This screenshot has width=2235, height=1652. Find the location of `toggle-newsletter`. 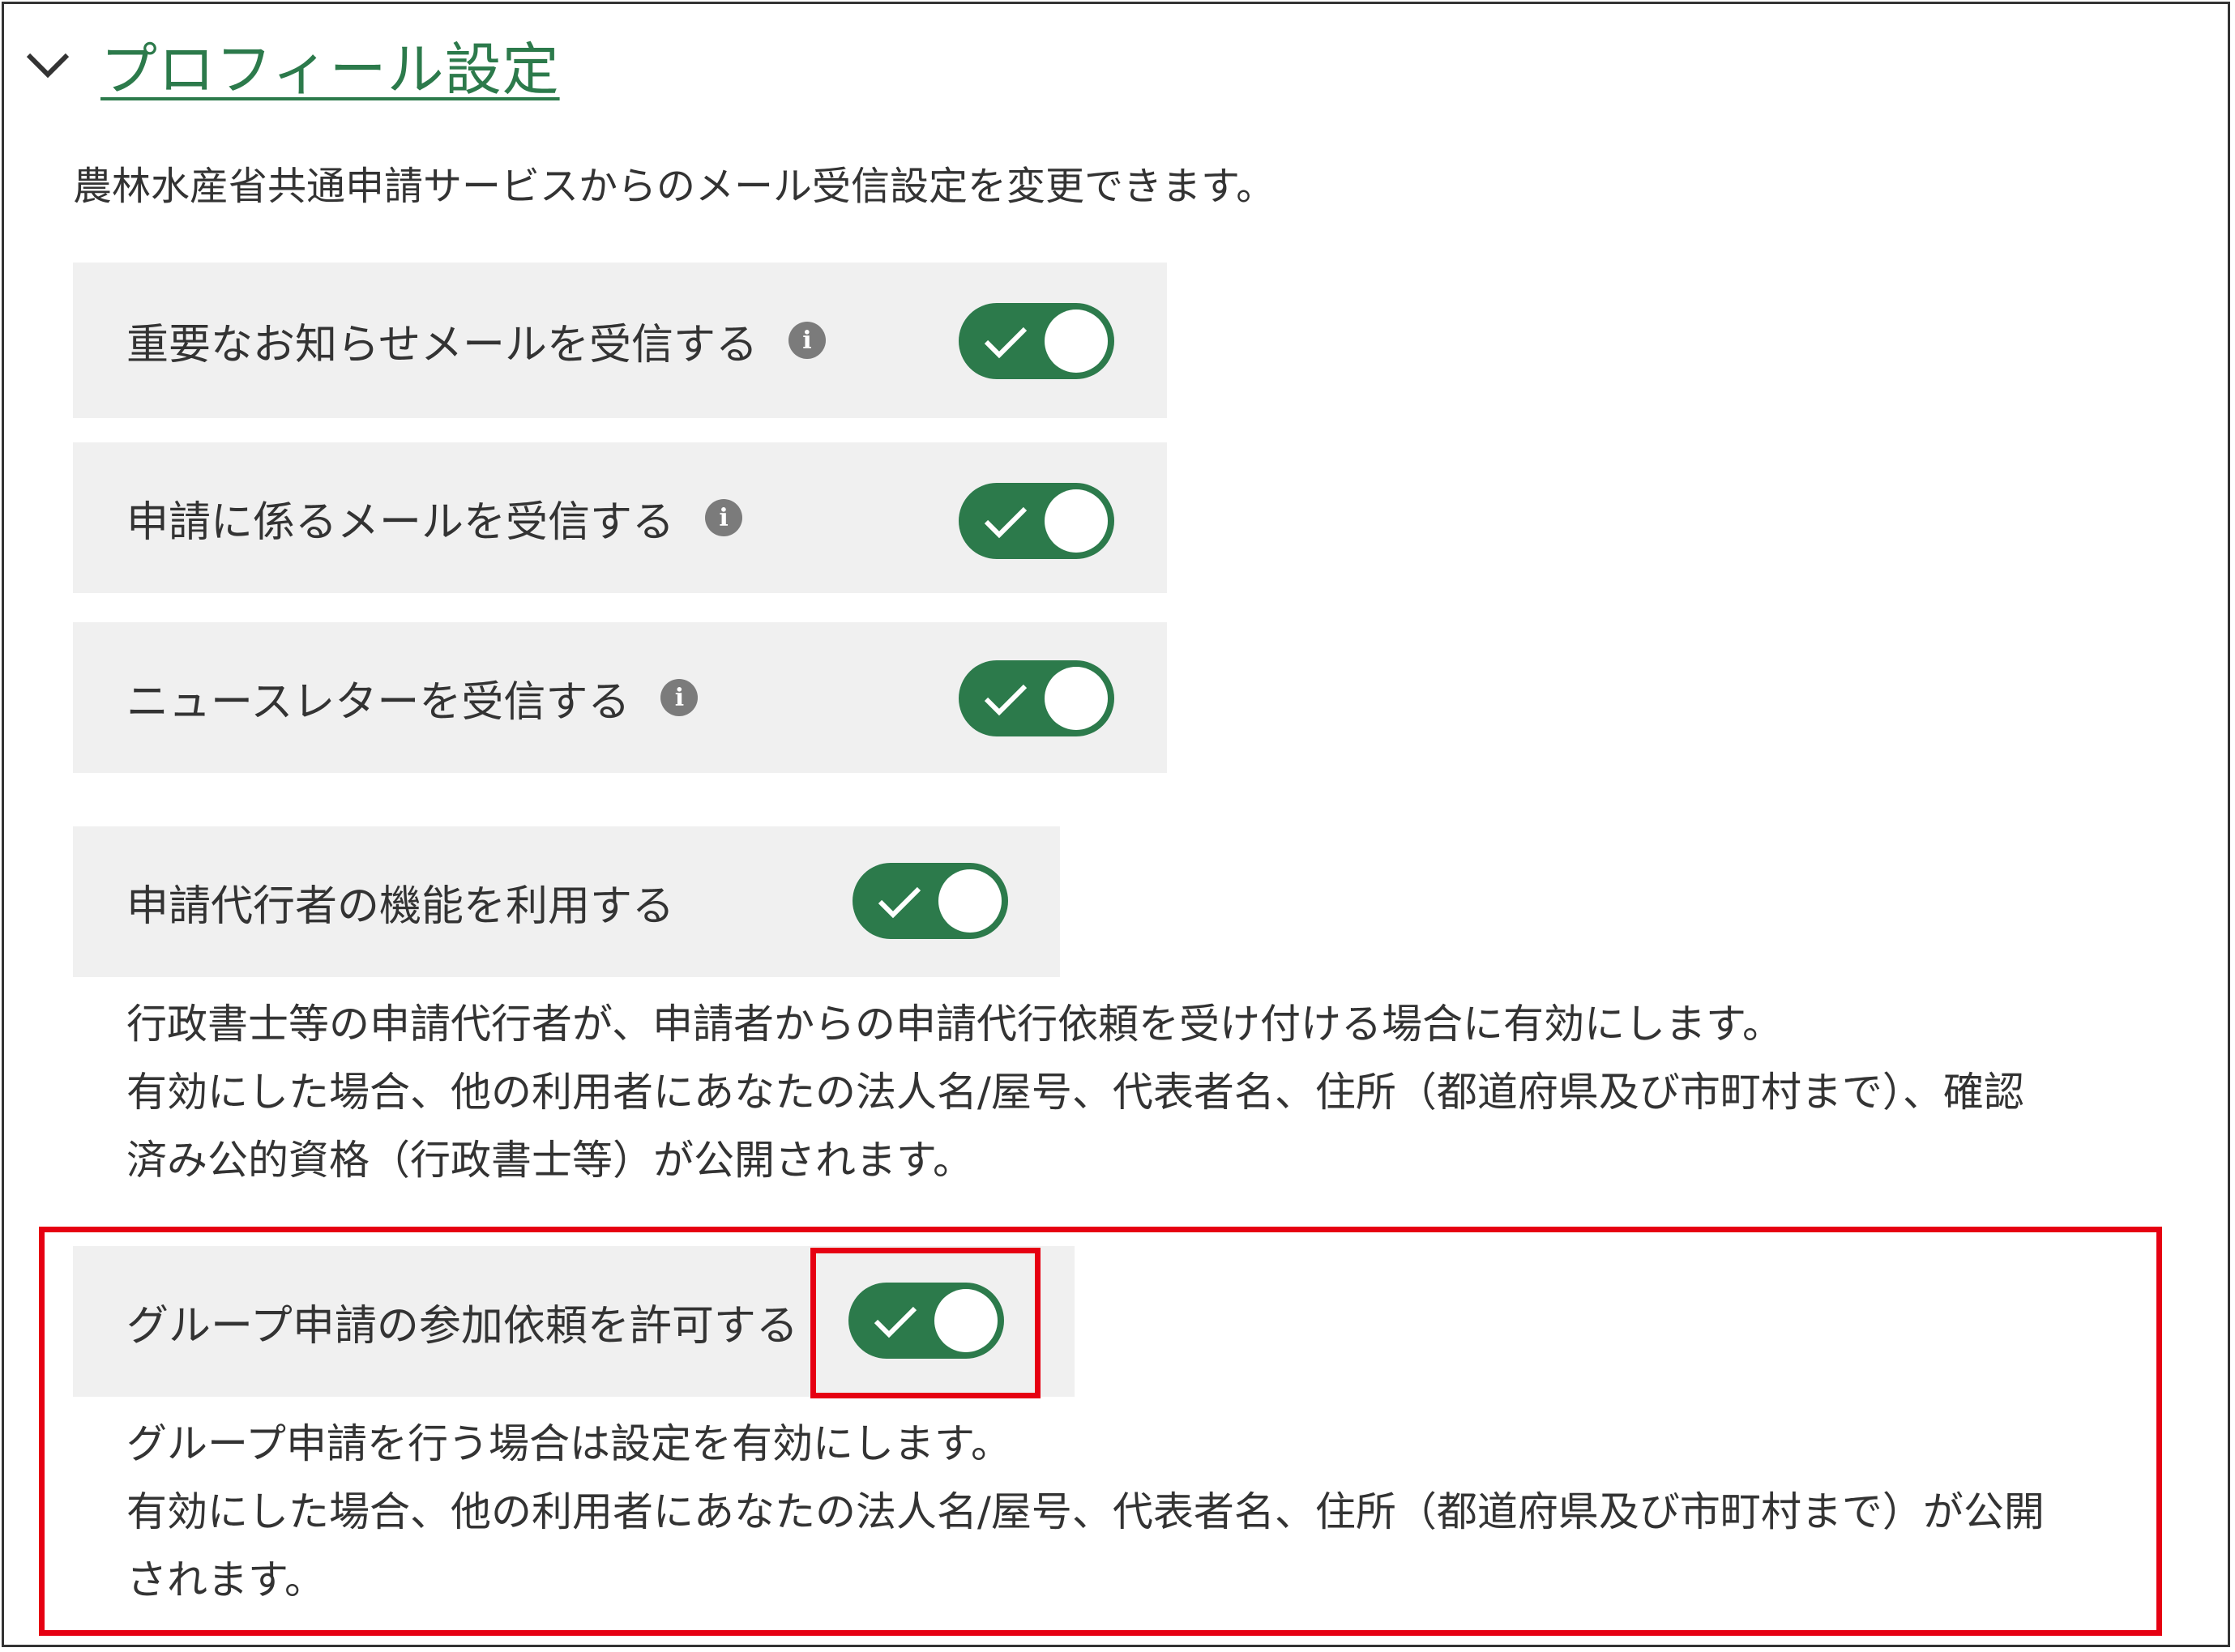

toggle-newsletter is located at coordinates (1036, 698).